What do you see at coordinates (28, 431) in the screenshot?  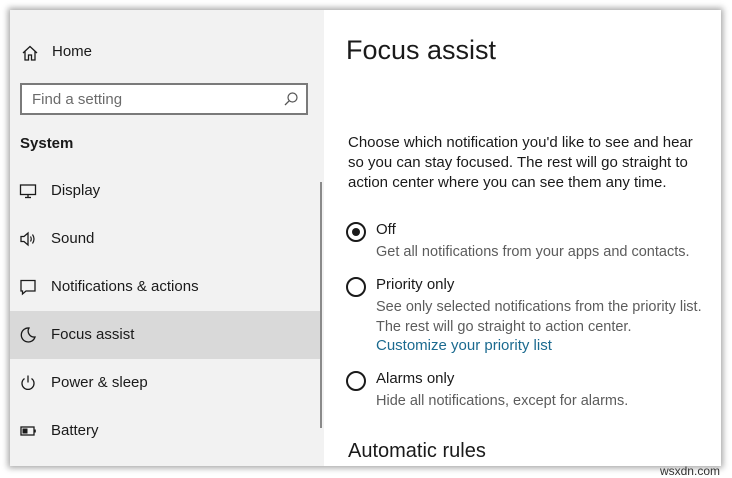 I see `battery-icon` at bounding box center [28, 431].